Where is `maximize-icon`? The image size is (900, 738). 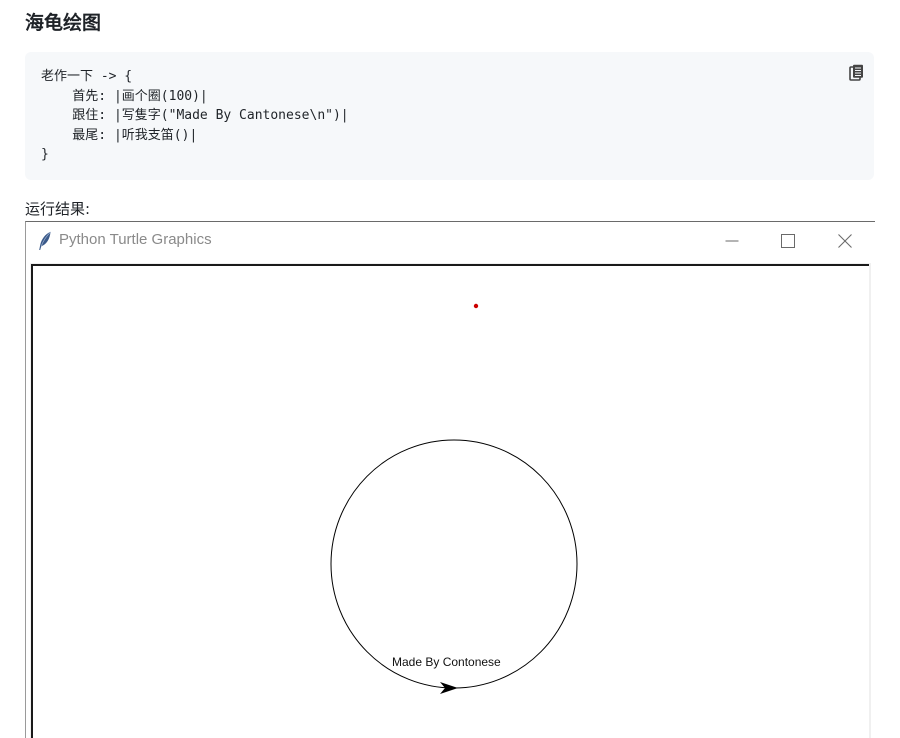
maximize-icon is located at coordinates (788, 241).